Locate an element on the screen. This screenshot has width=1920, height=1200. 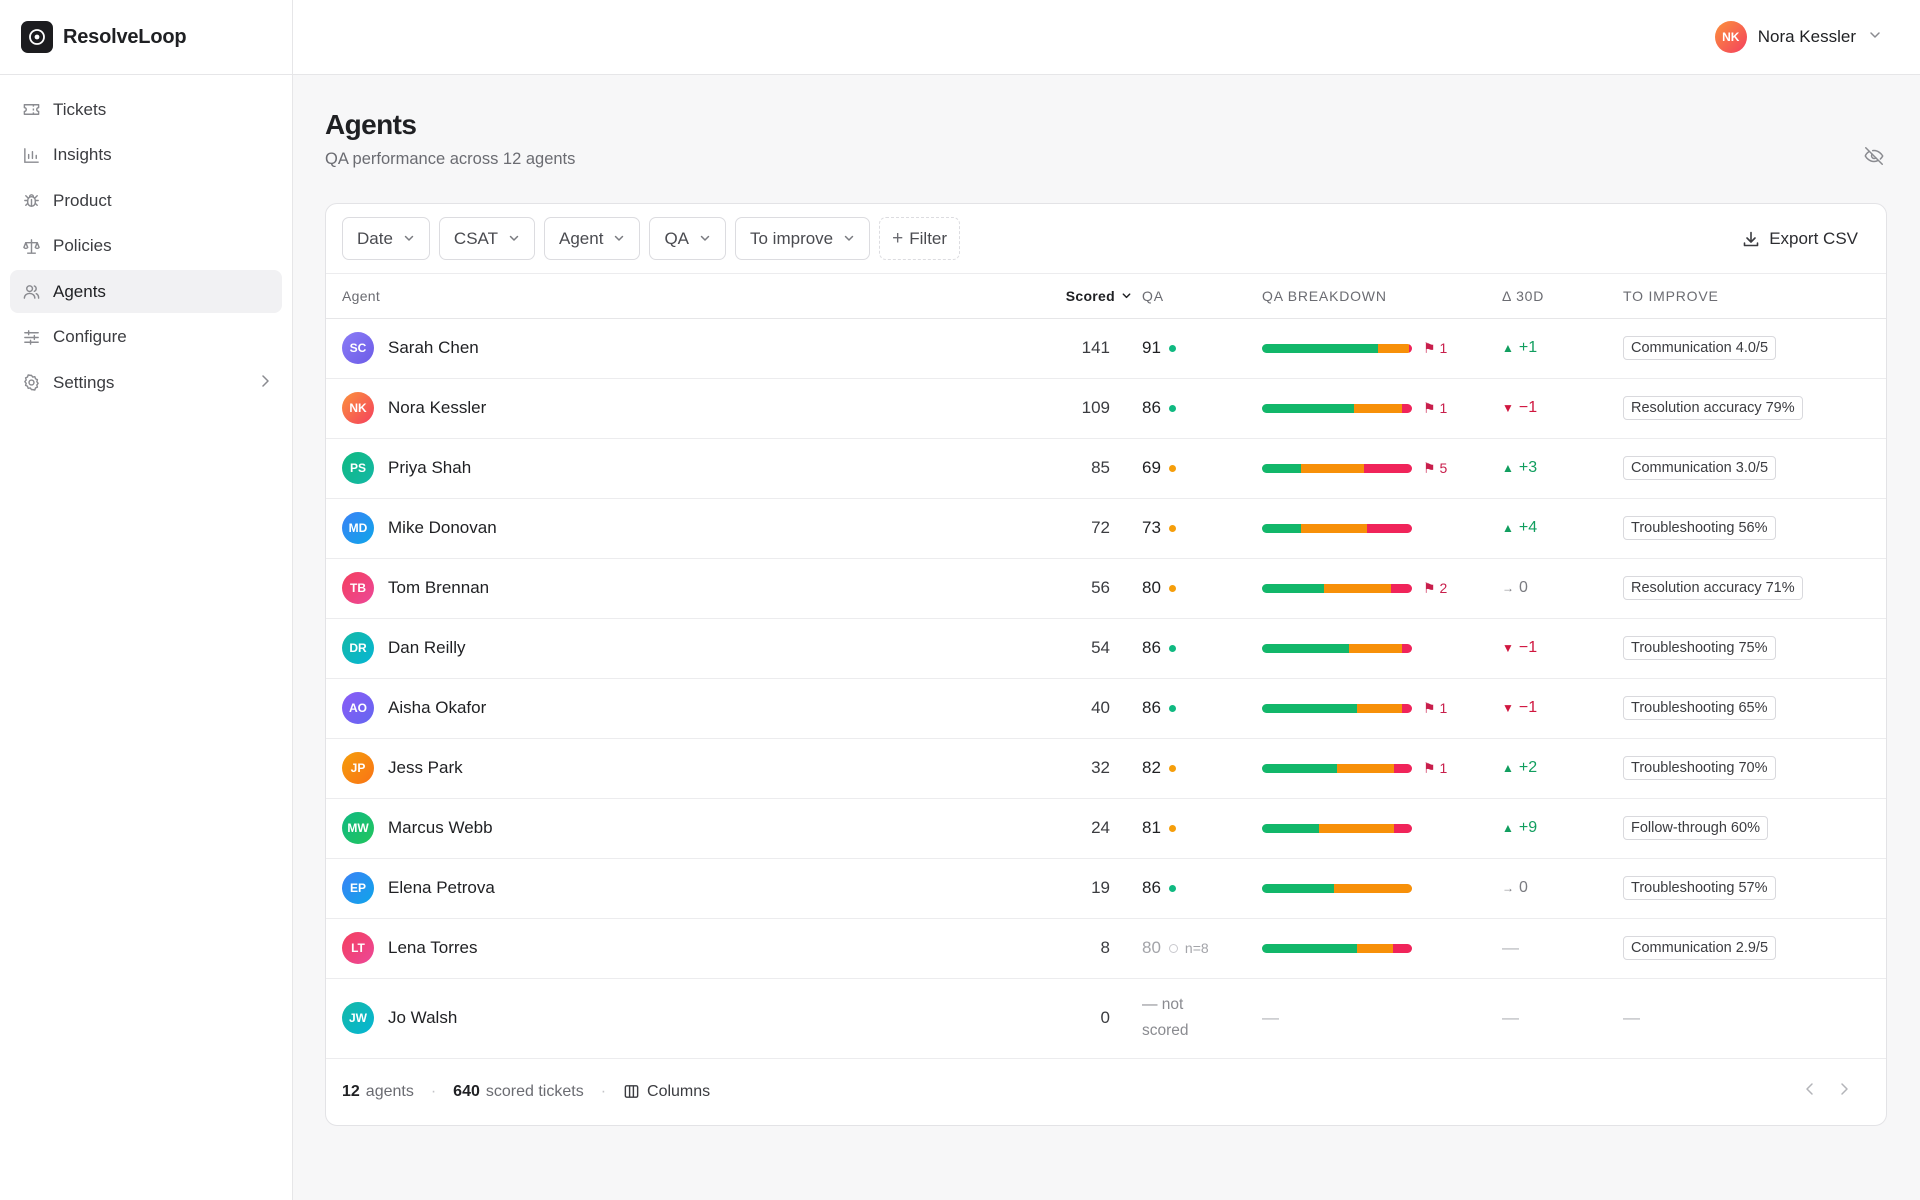
agent-name: Sarah Chen is located at coordinates (433, 348).